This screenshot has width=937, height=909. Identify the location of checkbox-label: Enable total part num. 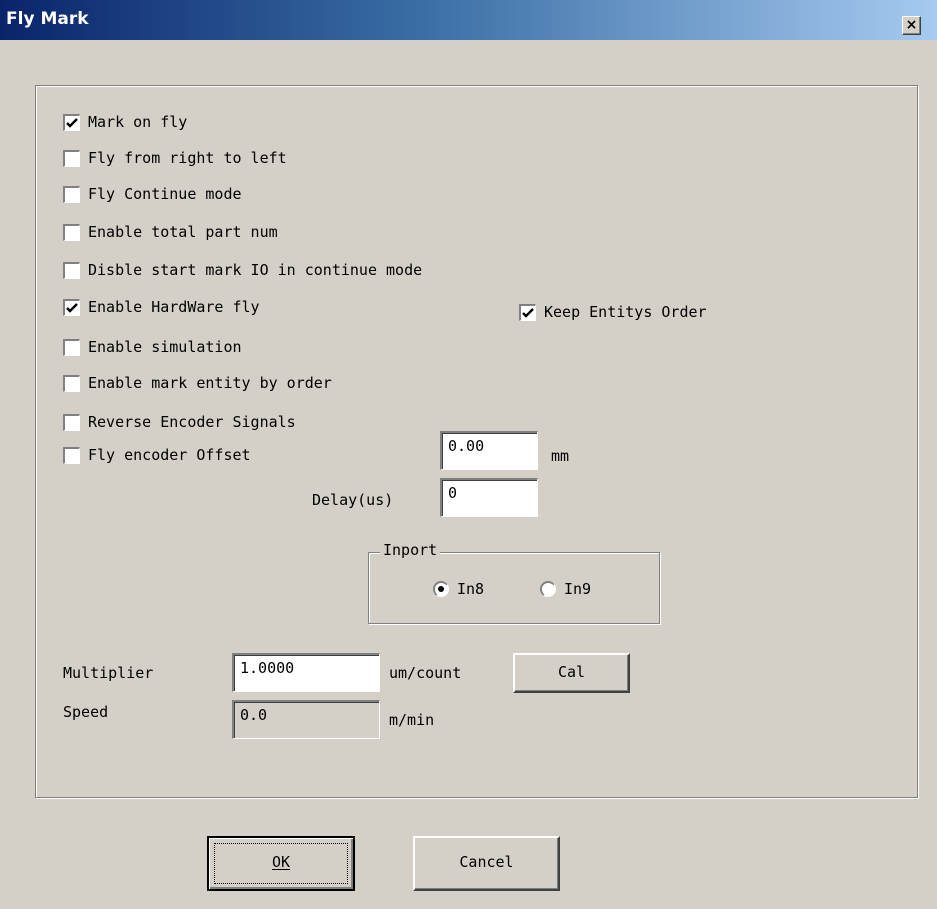
(183, 232).